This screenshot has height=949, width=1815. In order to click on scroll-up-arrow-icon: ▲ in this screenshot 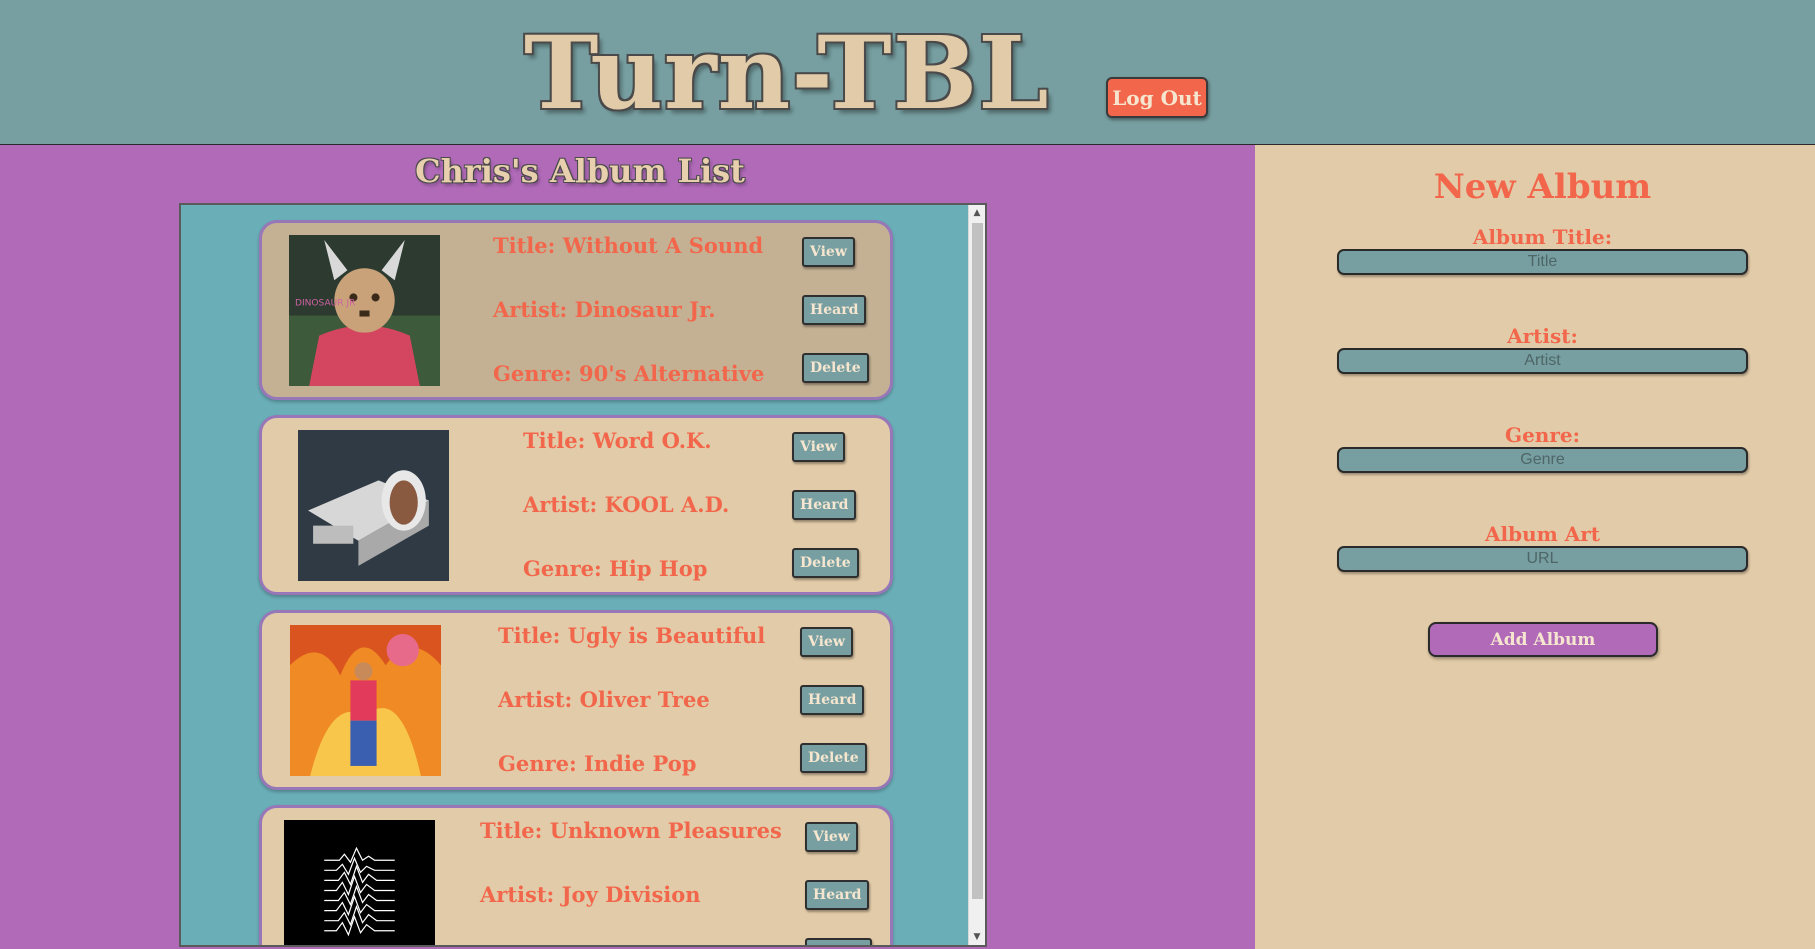, I will do `click(977, 213)`.